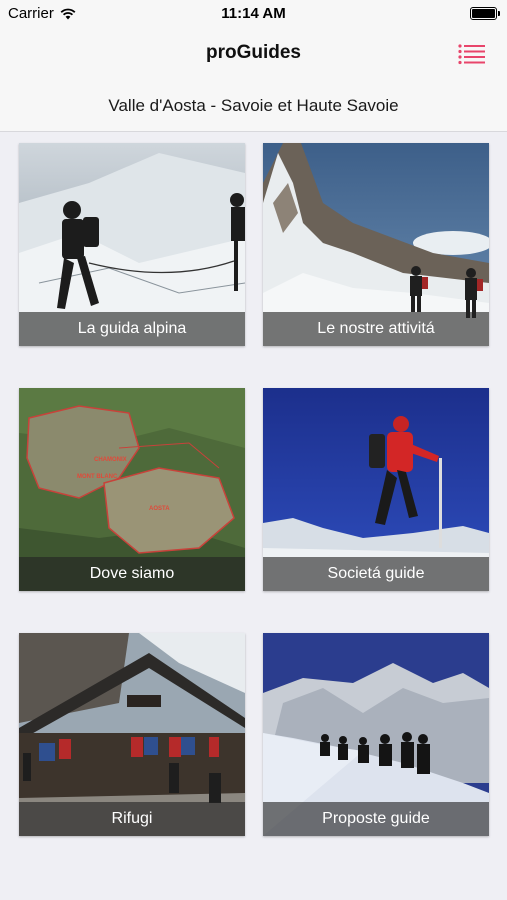 This screenshot has height=900, width=507. What do you see at coordinates (132, 819) in the screenshot?
I see `tile-label: Rifugi` at bounding box center [132, 819].